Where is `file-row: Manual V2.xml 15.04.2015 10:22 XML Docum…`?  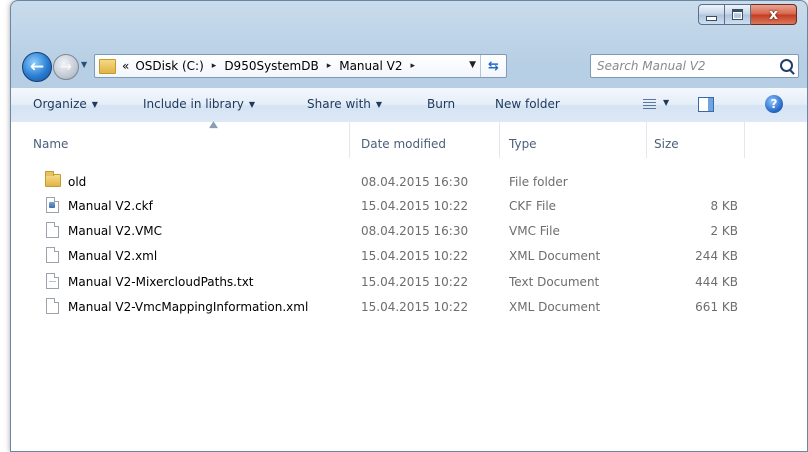 file-row: Manual V2.xml 15.04.2015 10:22 XML Docum… is located at coordinates (409, 256).